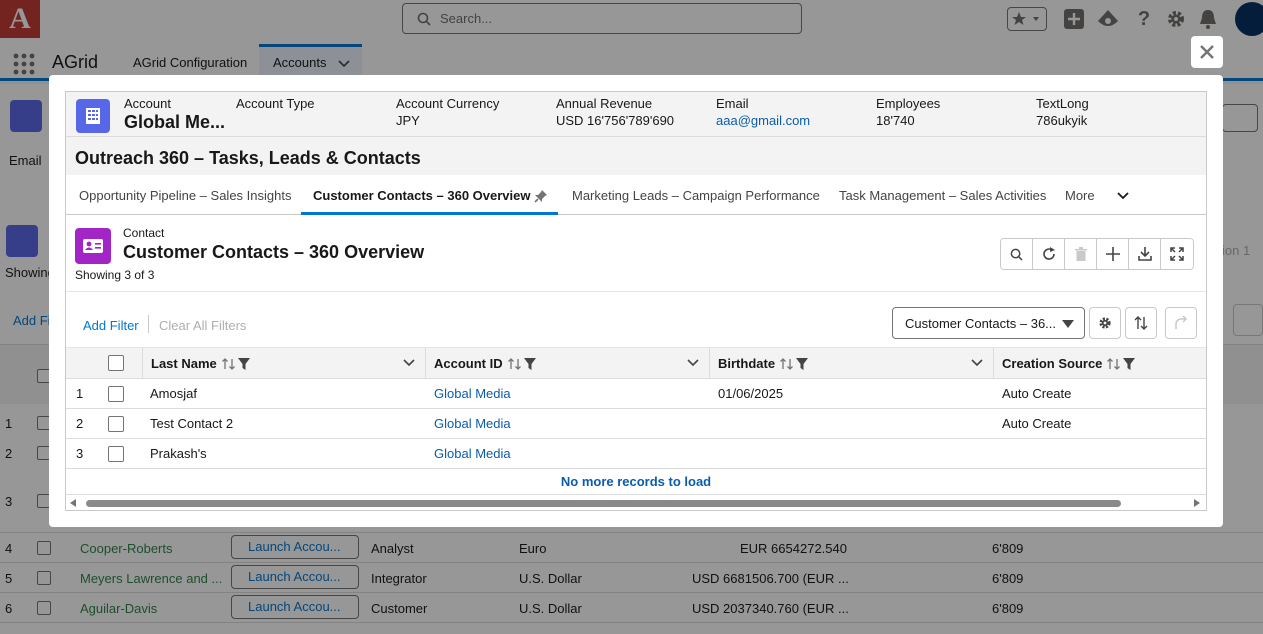 This screenshot has height=634, width=1263. Describe the element at coordinates (636, 481) in the screenshot. I see `no-more-records-message: No more records to load` at that location.